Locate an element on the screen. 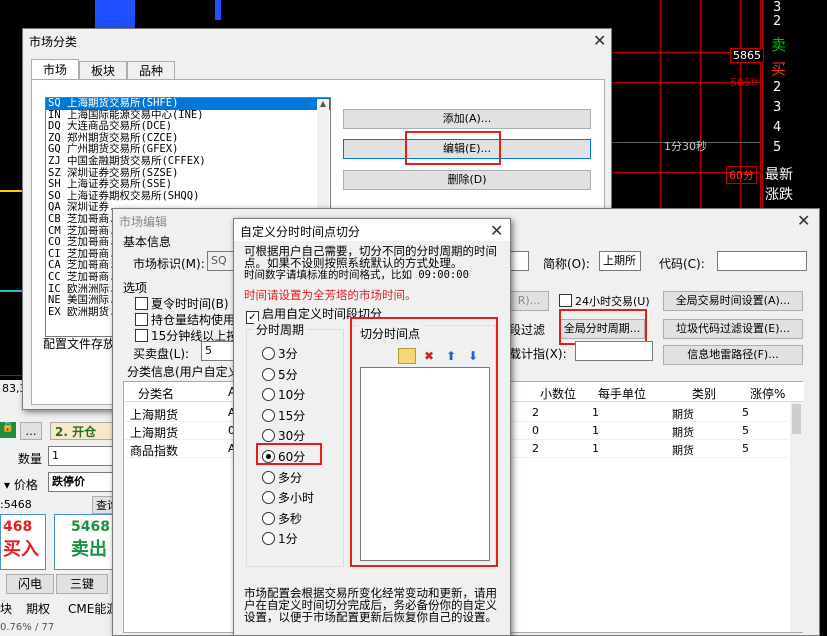  split-toolbar: ✖ ⬆ ⬇ is located at coordinates (442, 356).